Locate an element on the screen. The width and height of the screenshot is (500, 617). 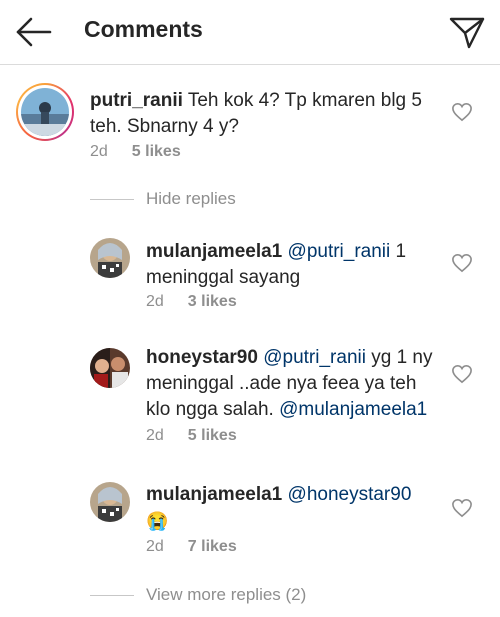
arrow-left-icon is located at coordinates (34, 32).